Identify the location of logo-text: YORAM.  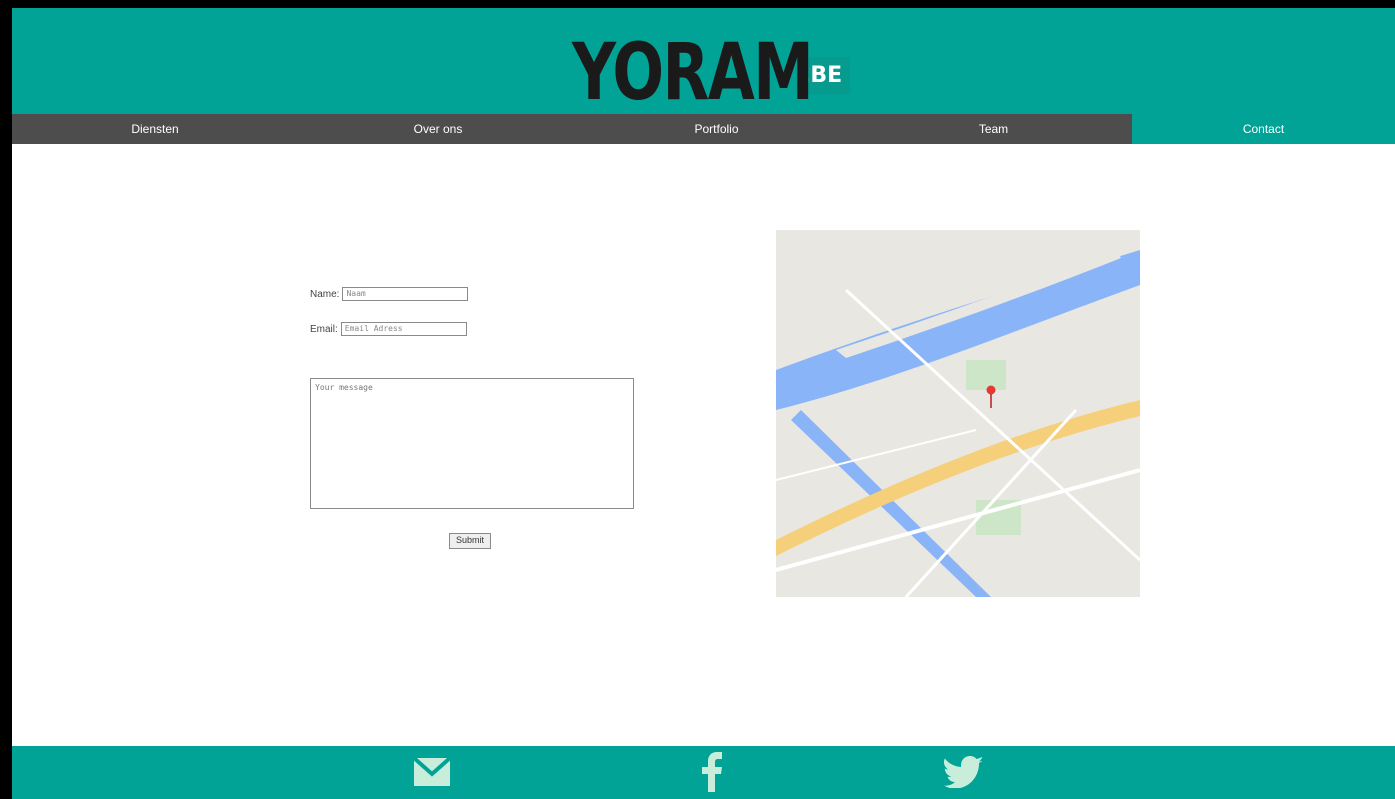
(693, 73).